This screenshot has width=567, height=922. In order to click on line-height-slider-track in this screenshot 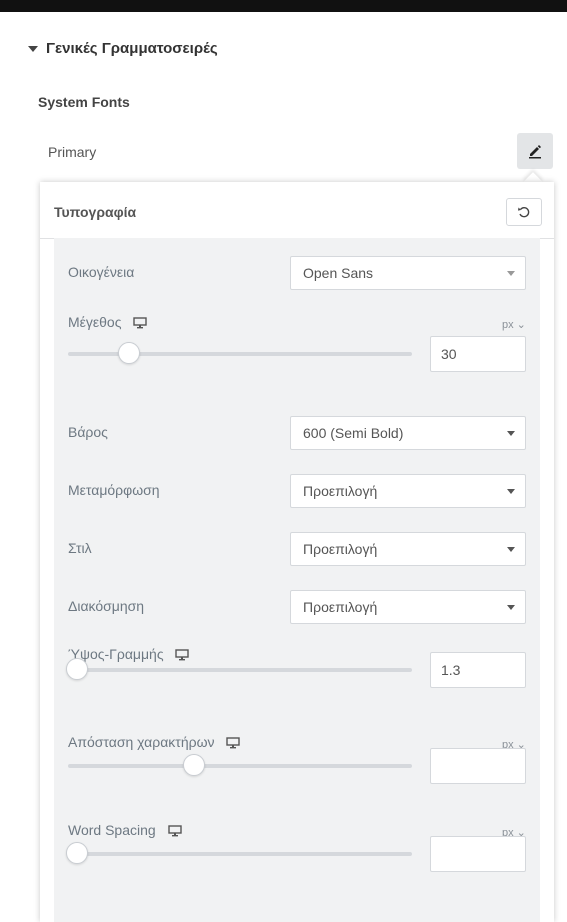, I will do `click(240, 670)`.